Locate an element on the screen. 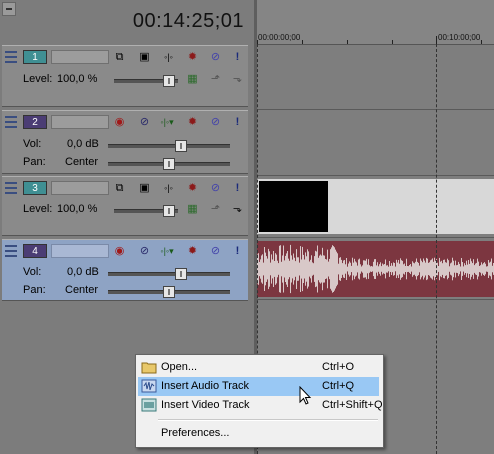  menu-item-insert-video-track: Insert Video Track Ctrl+Shift+Q is located at coordinates (260, 405).